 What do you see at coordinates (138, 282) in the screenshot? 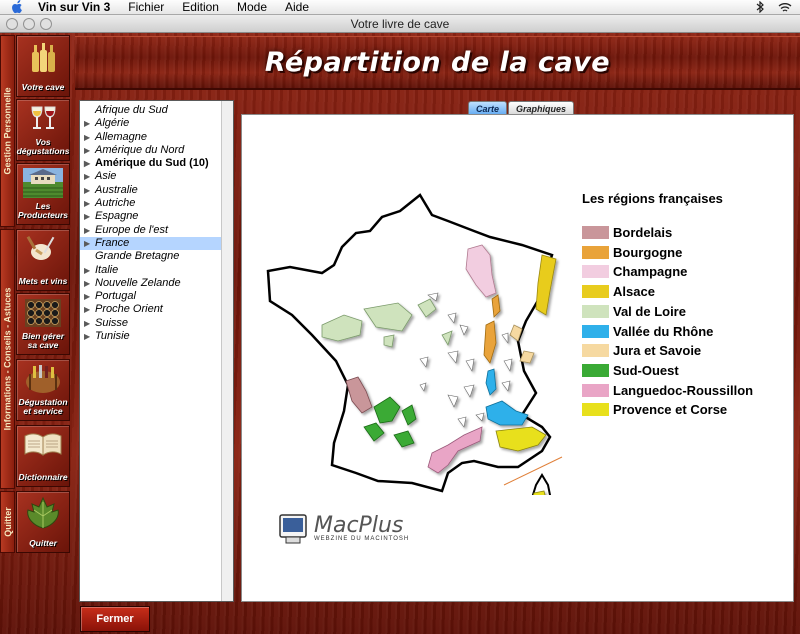
I see `country-label: Nouvelle Zelande` at bounding box center [138, 282].